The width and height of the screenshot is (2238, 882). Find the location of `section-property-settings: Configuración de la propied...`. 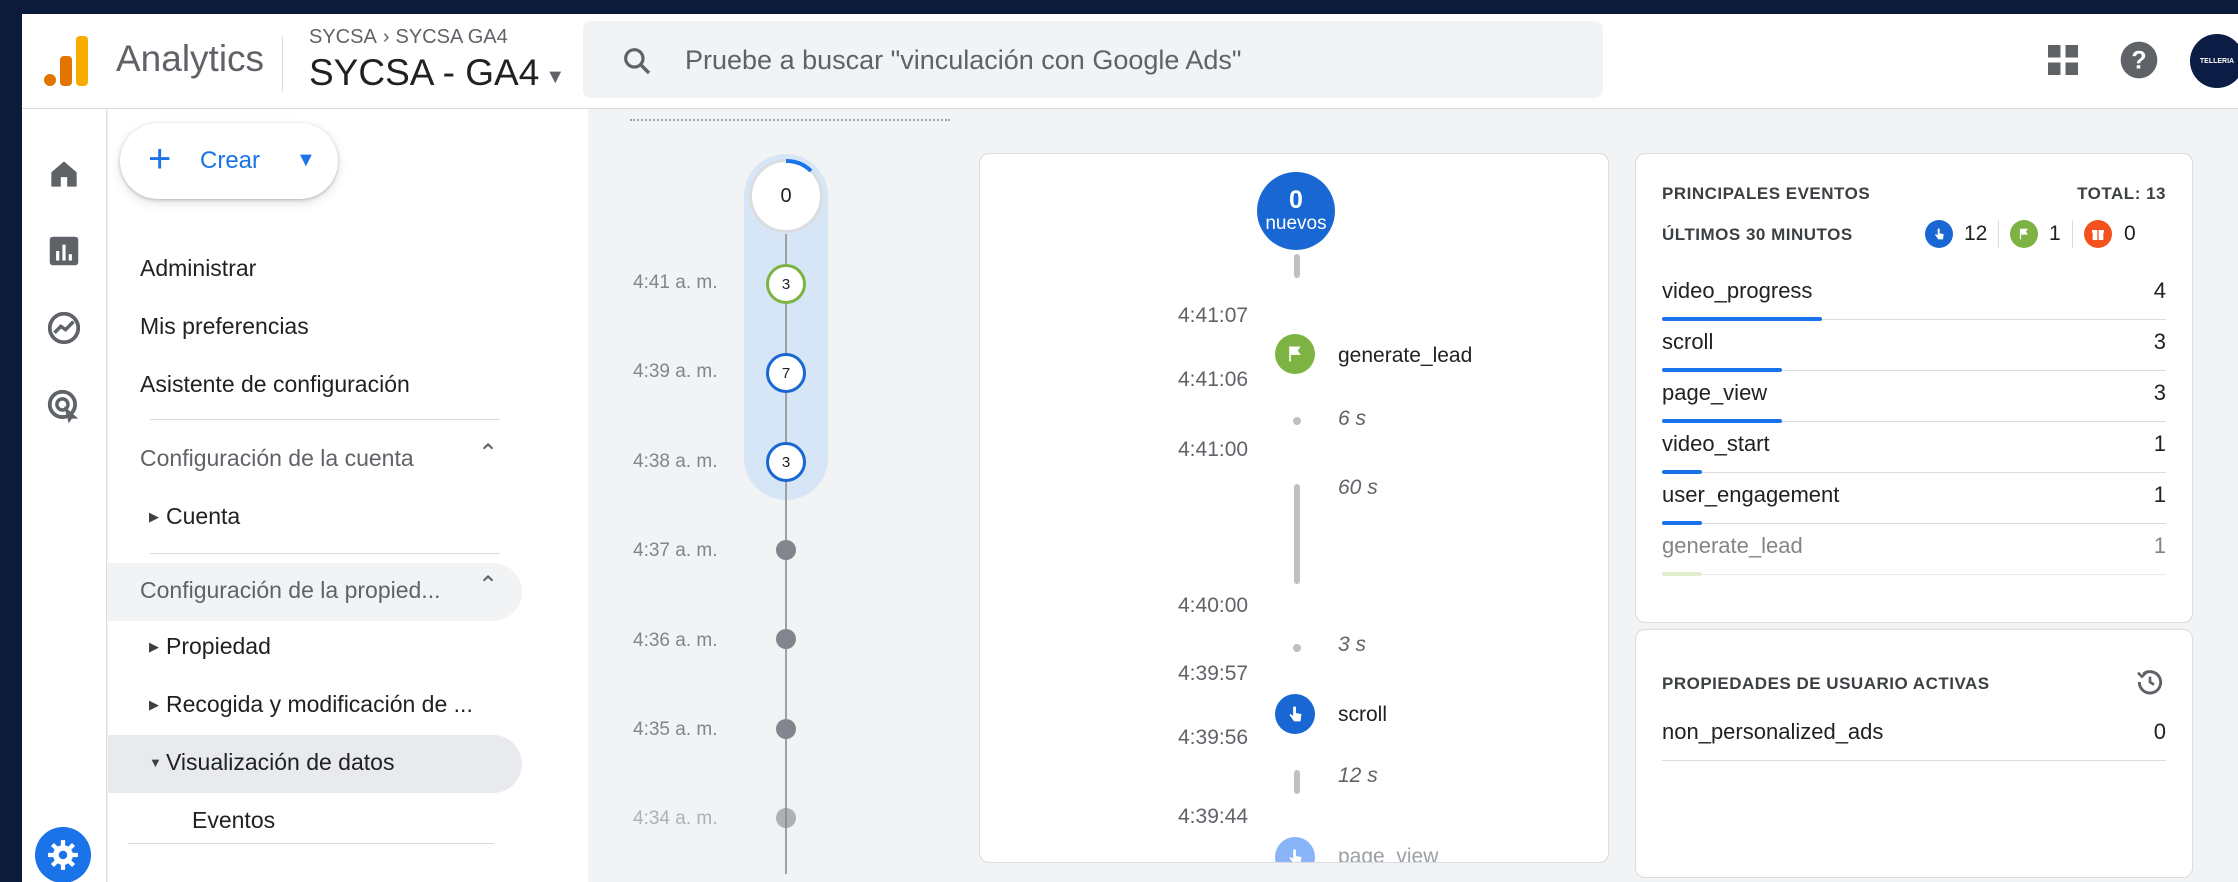

section-property-settings: Configuración de la propied... is located at coordinates (290, 590).